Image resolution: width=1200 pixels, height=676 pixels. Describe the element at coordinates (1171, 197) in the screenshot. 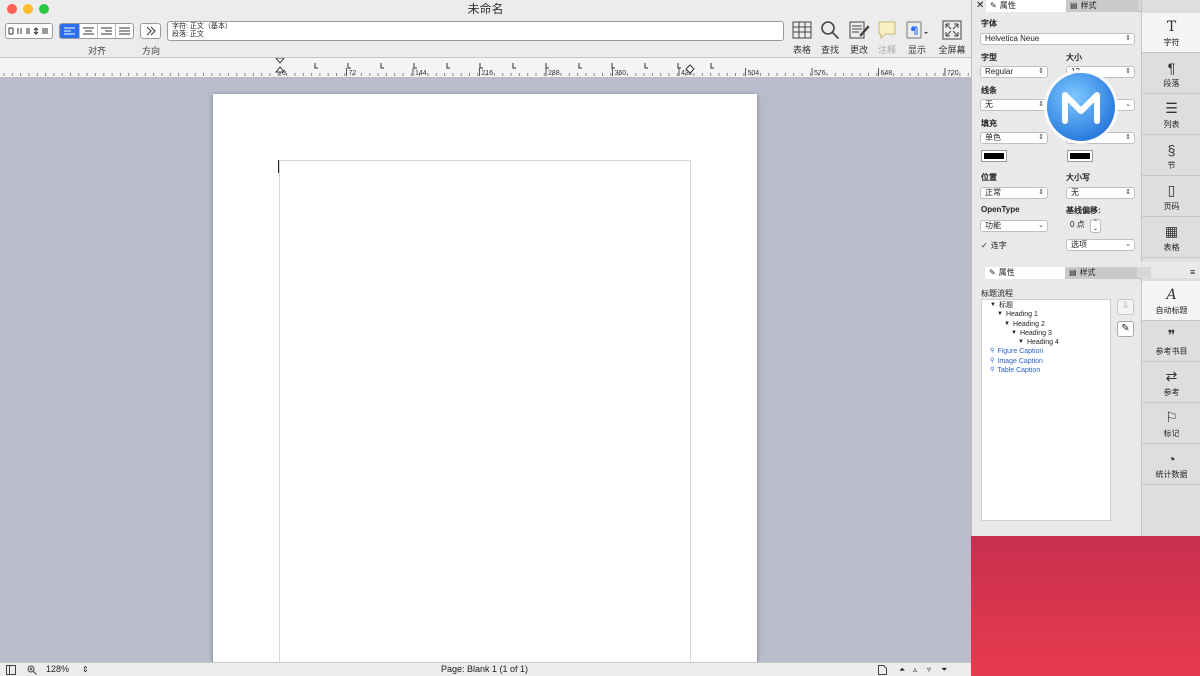

I see `sidebar-item-page-number: ▯ 页码` at that location.